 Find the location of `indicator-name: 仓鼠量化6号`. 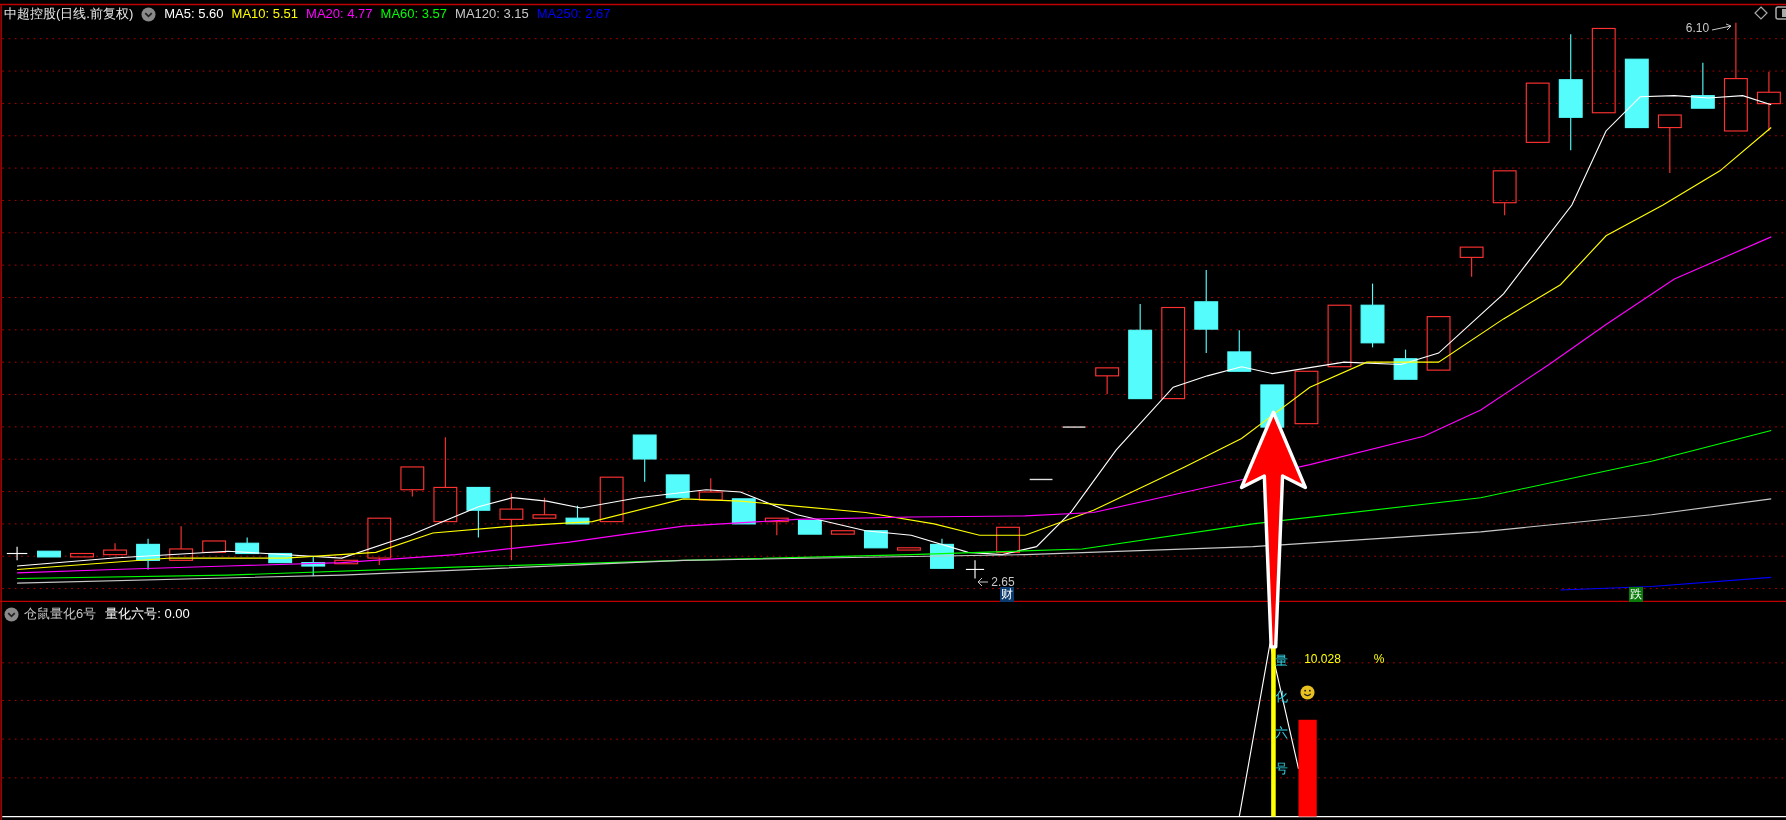

indicator-name: 仓鼠量化6号 is located at coordinates (60, 614).